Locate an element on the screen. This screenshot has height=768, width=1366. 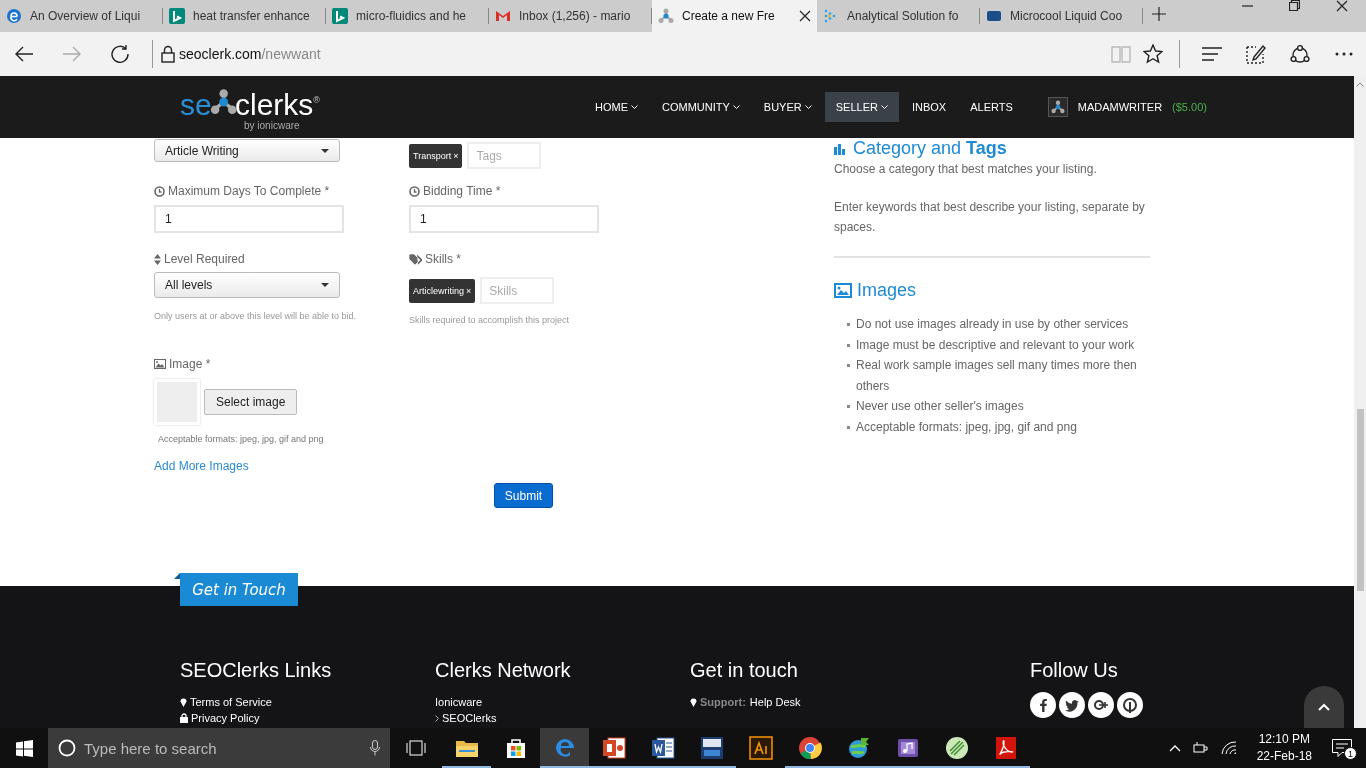
search-field: Type here to search is located at coordinates (219, 748).